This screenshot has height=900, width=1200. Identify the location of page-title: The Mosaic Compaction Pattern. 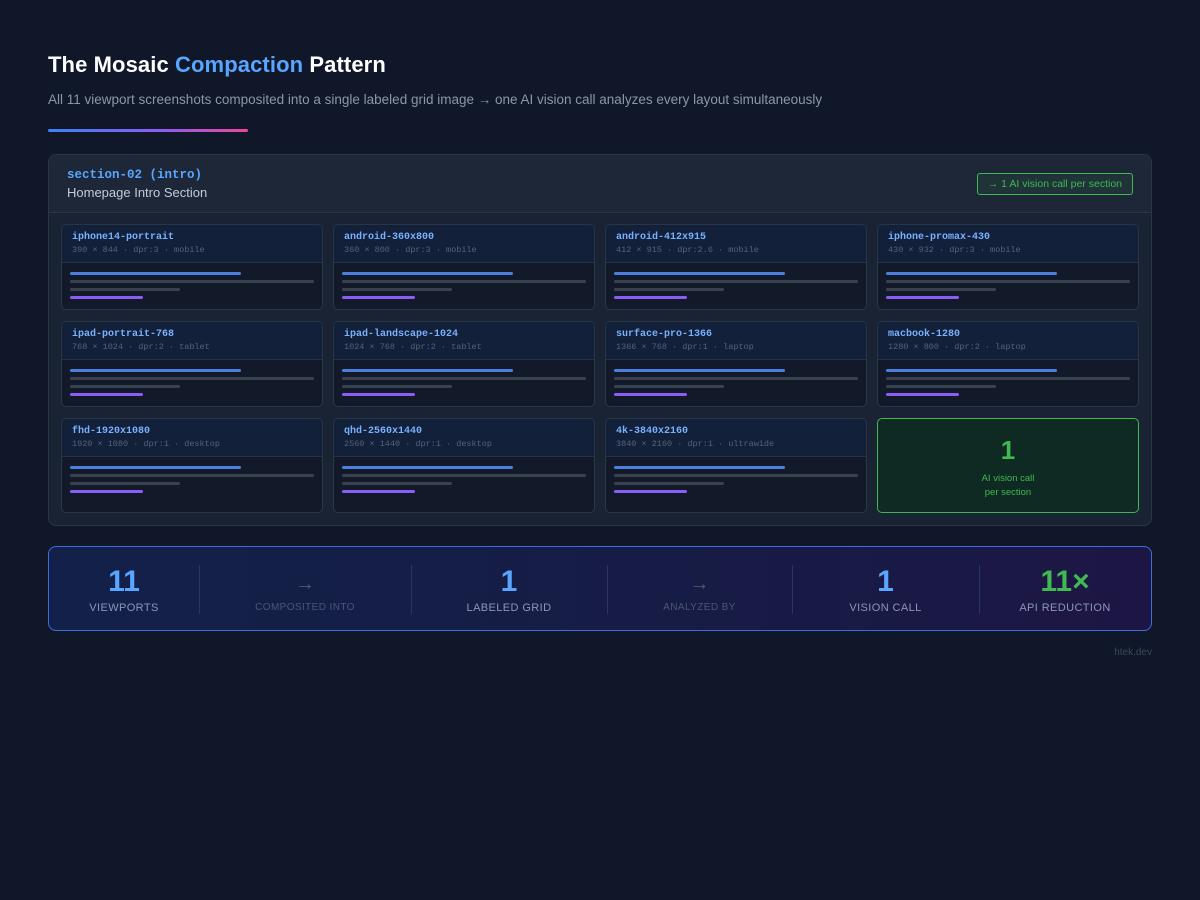
(600, 65).